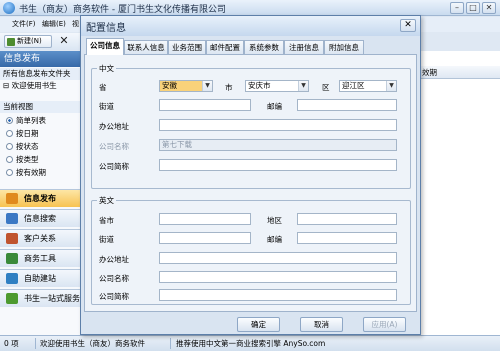  What do you see at coordinates (12, 218) in the screenshot?
I see `info-search-icon` at bounding box center [12, 218].